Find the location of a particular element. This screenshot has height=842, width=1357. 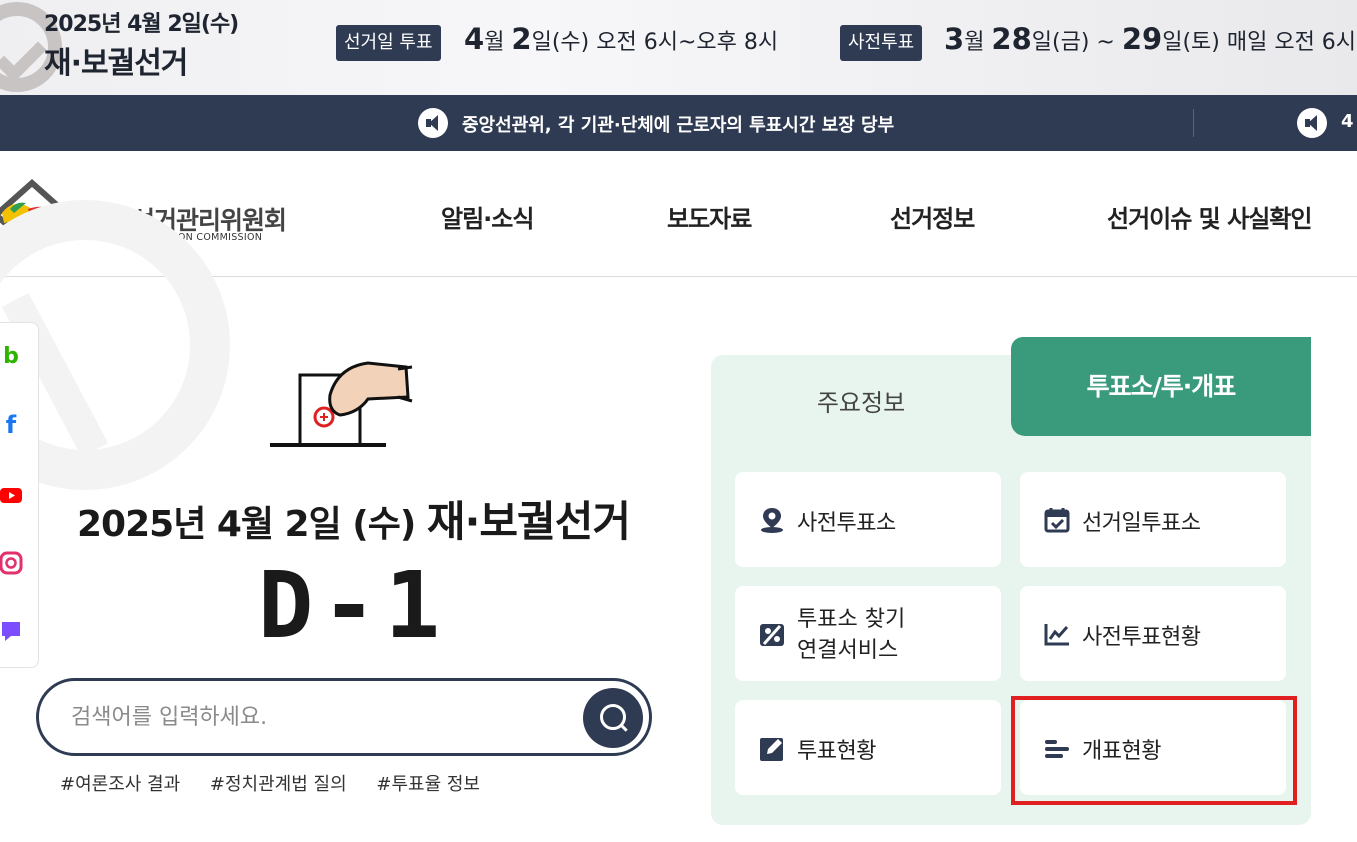

blog-icon: b is located at coordinates (11, 357).